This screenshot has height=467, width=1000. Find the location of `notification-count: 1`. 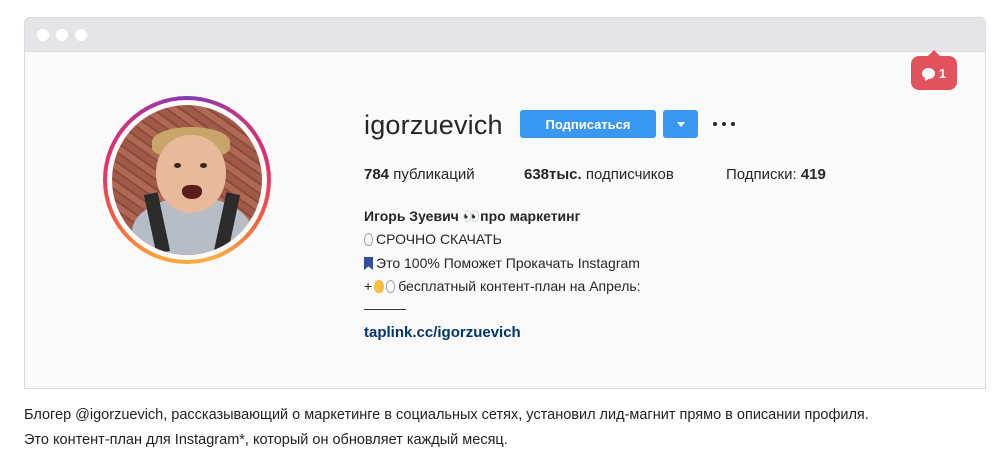

notification-count: 1 is located at coordinates (942, 73).